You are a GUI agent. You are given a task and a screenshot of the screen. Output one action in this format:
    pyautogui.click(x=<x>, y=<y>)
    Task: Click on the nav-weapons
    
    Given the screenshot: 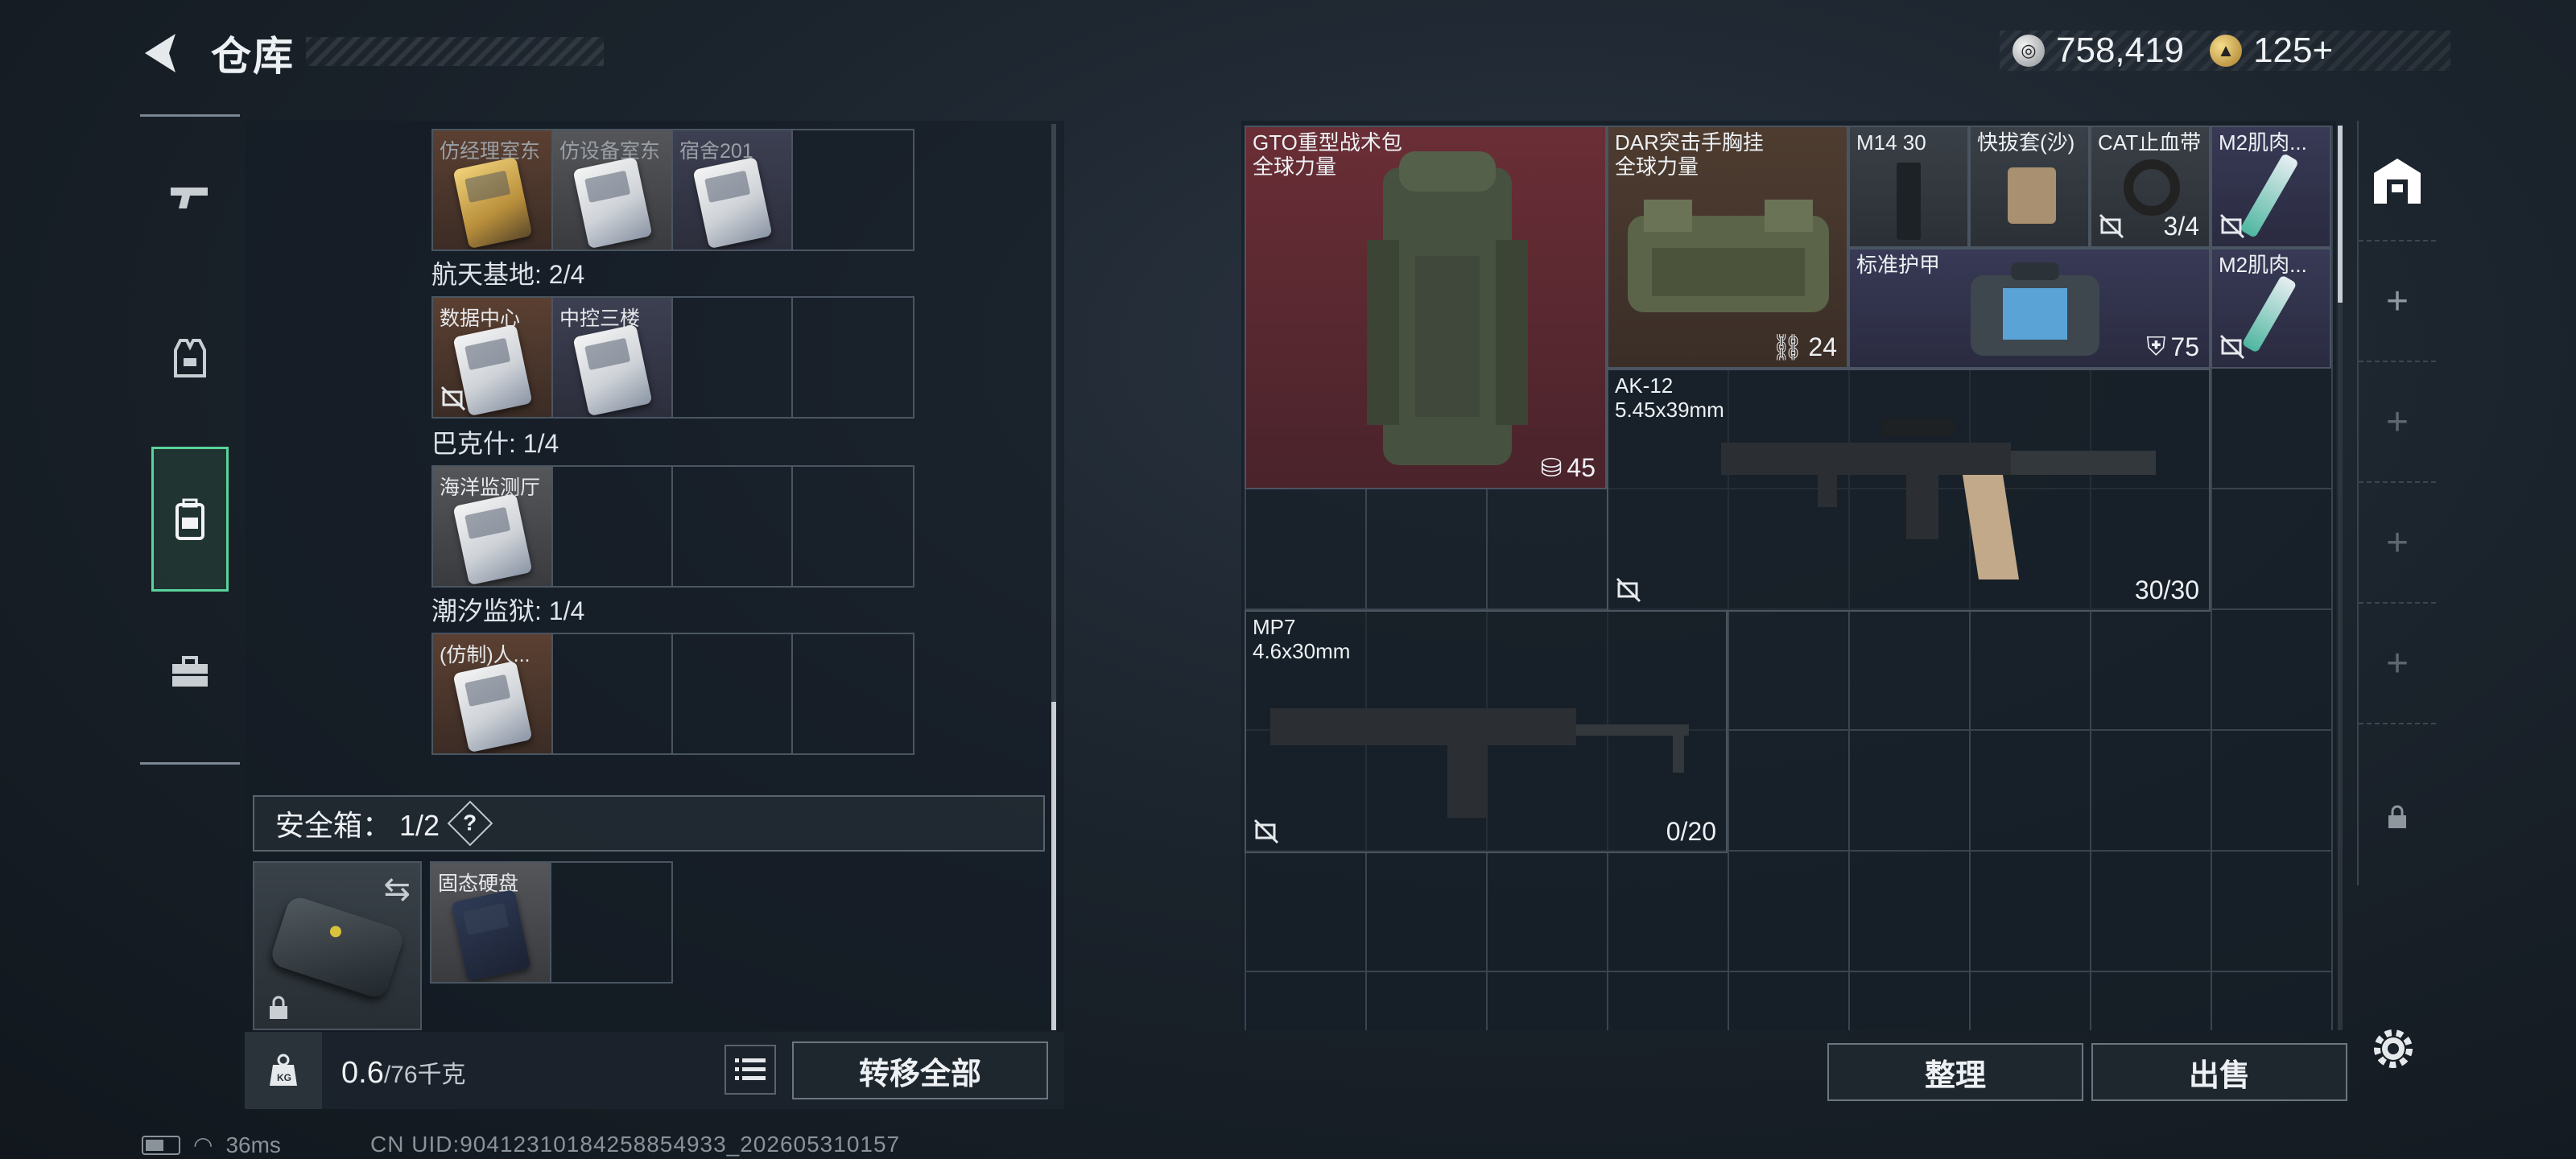 What is the action you would take?
    pyautogui.click(x=190, y=197)
    